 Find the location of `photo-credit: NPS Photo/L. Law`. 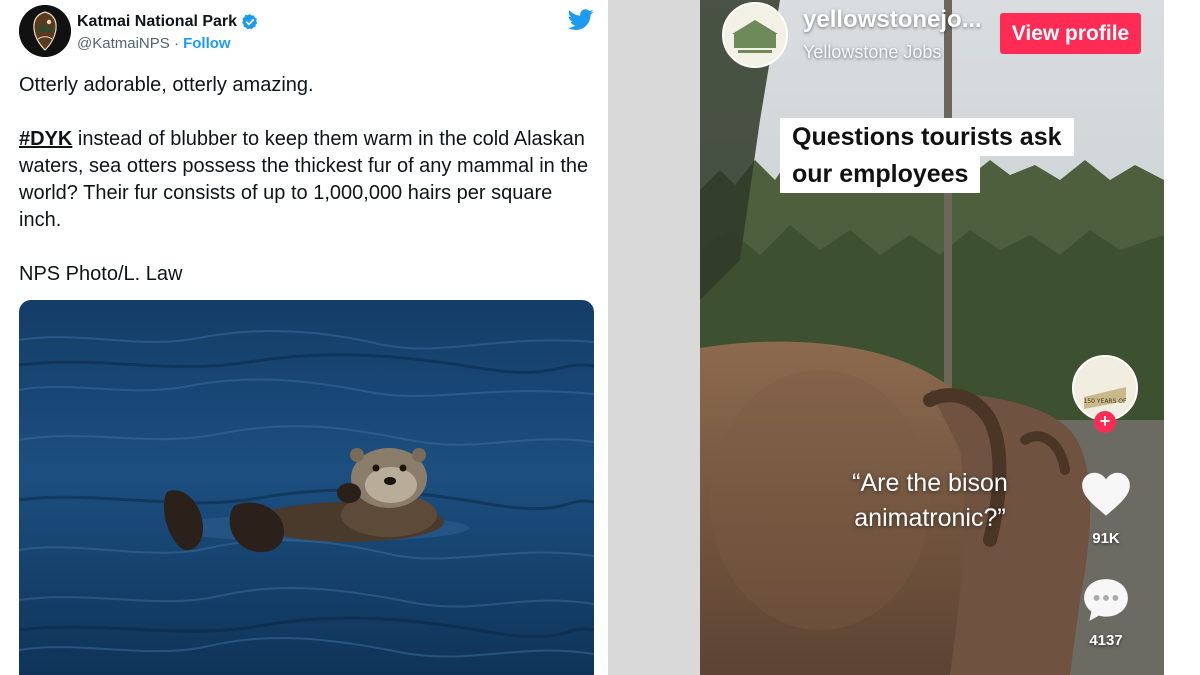

photo-credit: NPS Photo/L. Law is located at coordinates (101, 274).